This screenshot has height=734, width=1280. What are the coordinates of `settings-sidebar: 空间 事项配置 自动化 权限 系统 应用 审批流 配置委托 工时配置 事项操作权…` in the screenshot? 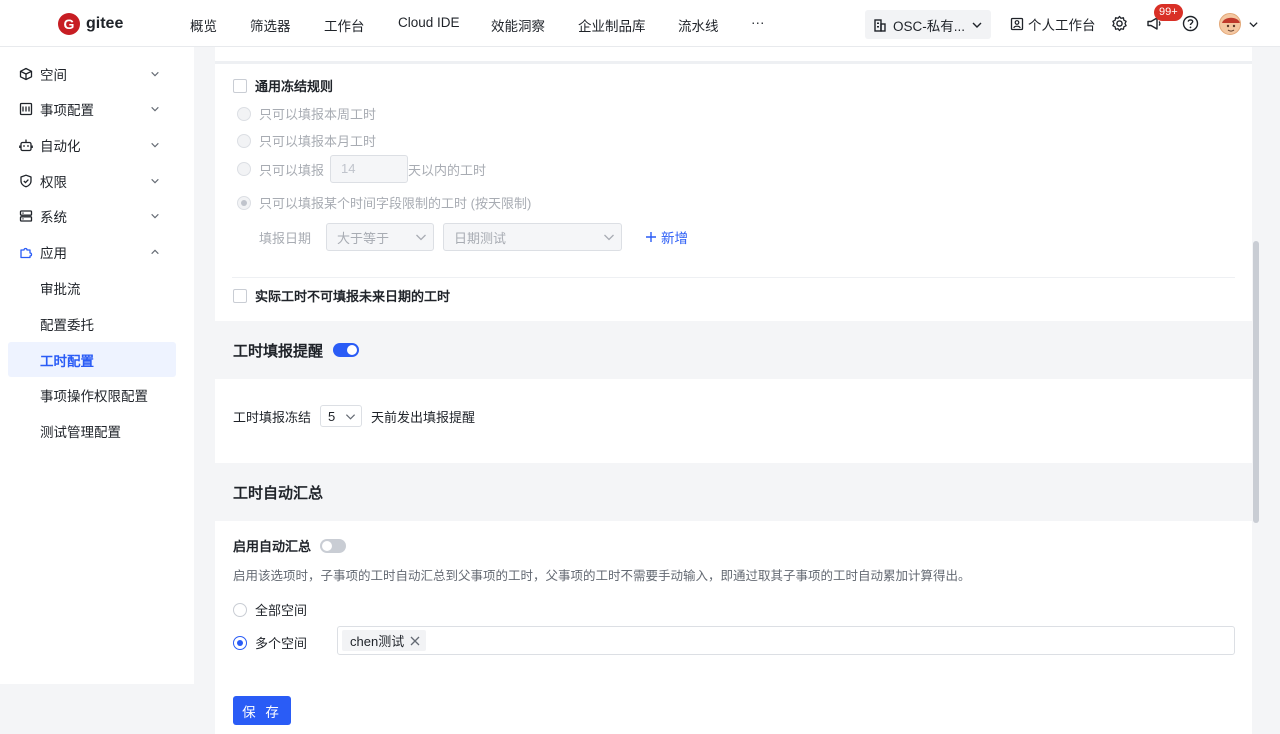 It's located at (97, 365).